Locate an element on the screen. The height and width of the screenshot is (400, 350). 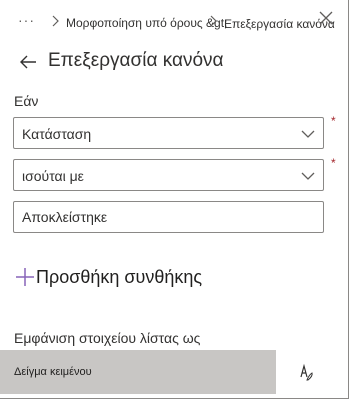
compare-value-input is located at coordinates (168, 217).